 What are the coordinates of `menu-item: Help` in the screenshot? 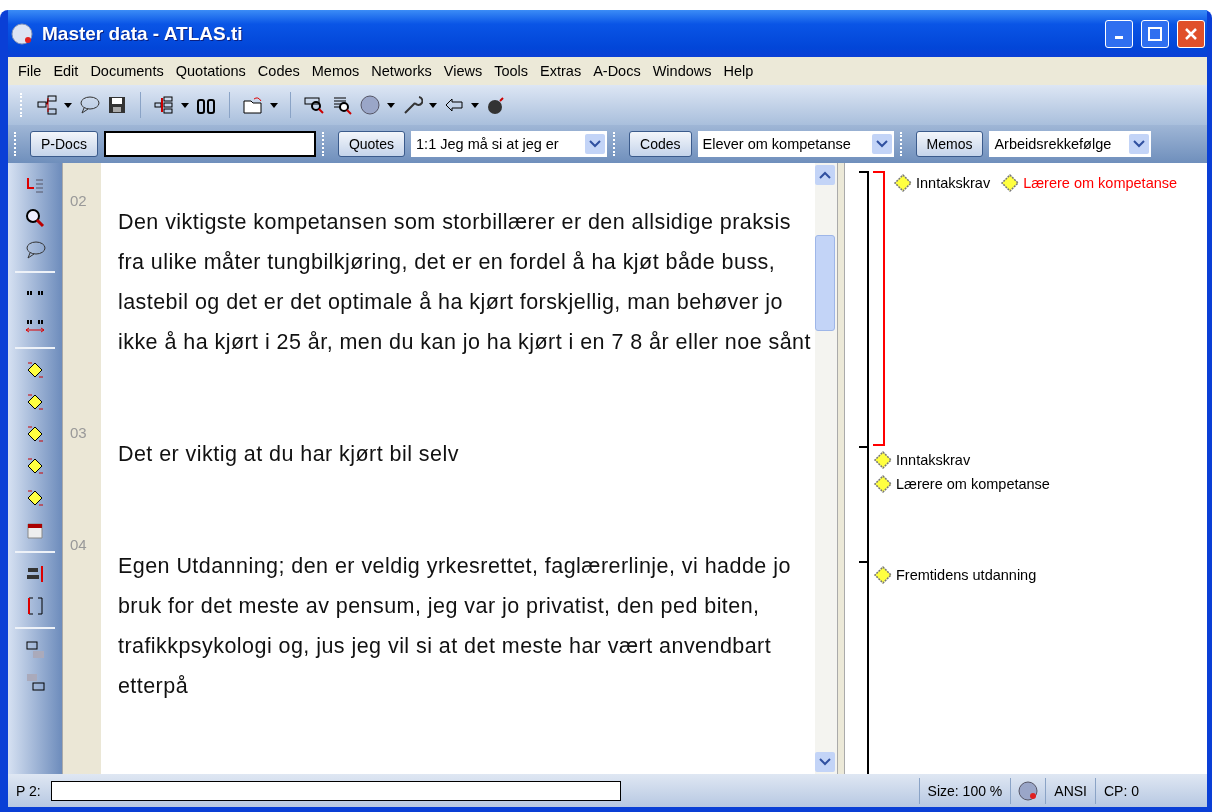 It's located at (738, 71).